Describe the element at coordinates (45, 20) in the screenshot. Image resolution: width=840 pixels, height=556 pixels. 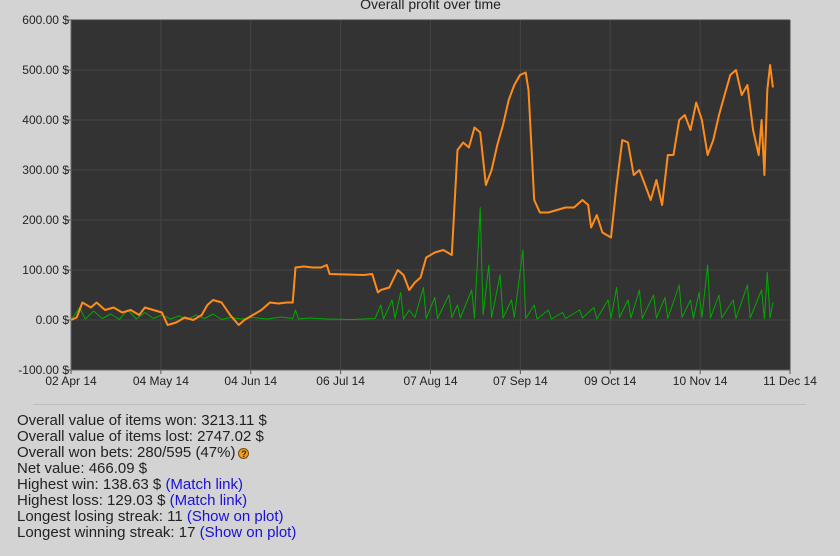
I see `y-tick-label: 600.00 $` at that location.